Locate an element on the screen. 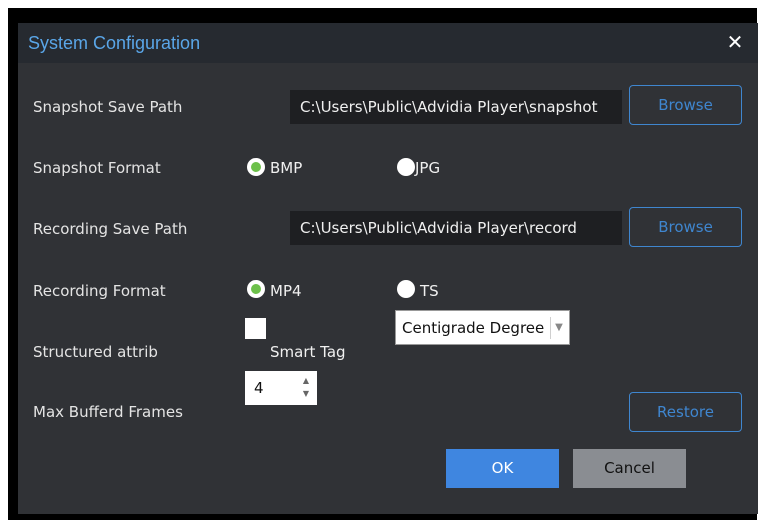 Image resolution: width=765 pixels, height=526 pixels. snapshot-format-label: Snapshot Format is located at coordinates (97, 168).